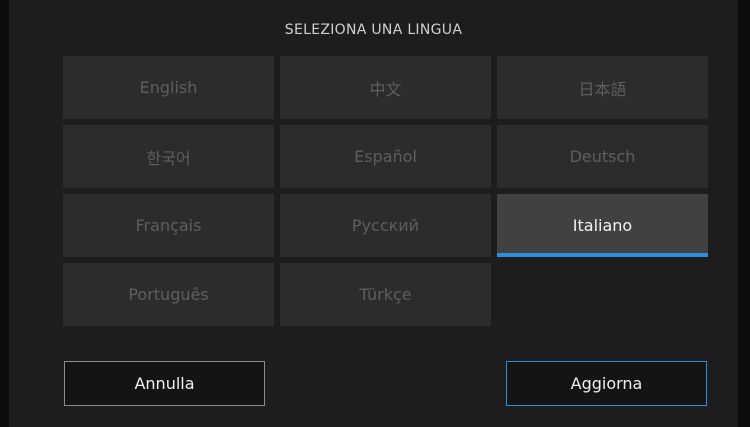  Describe the element at coordinates (385, 156) in the screenshot. I see `language-option-spanish: Español` at that location.